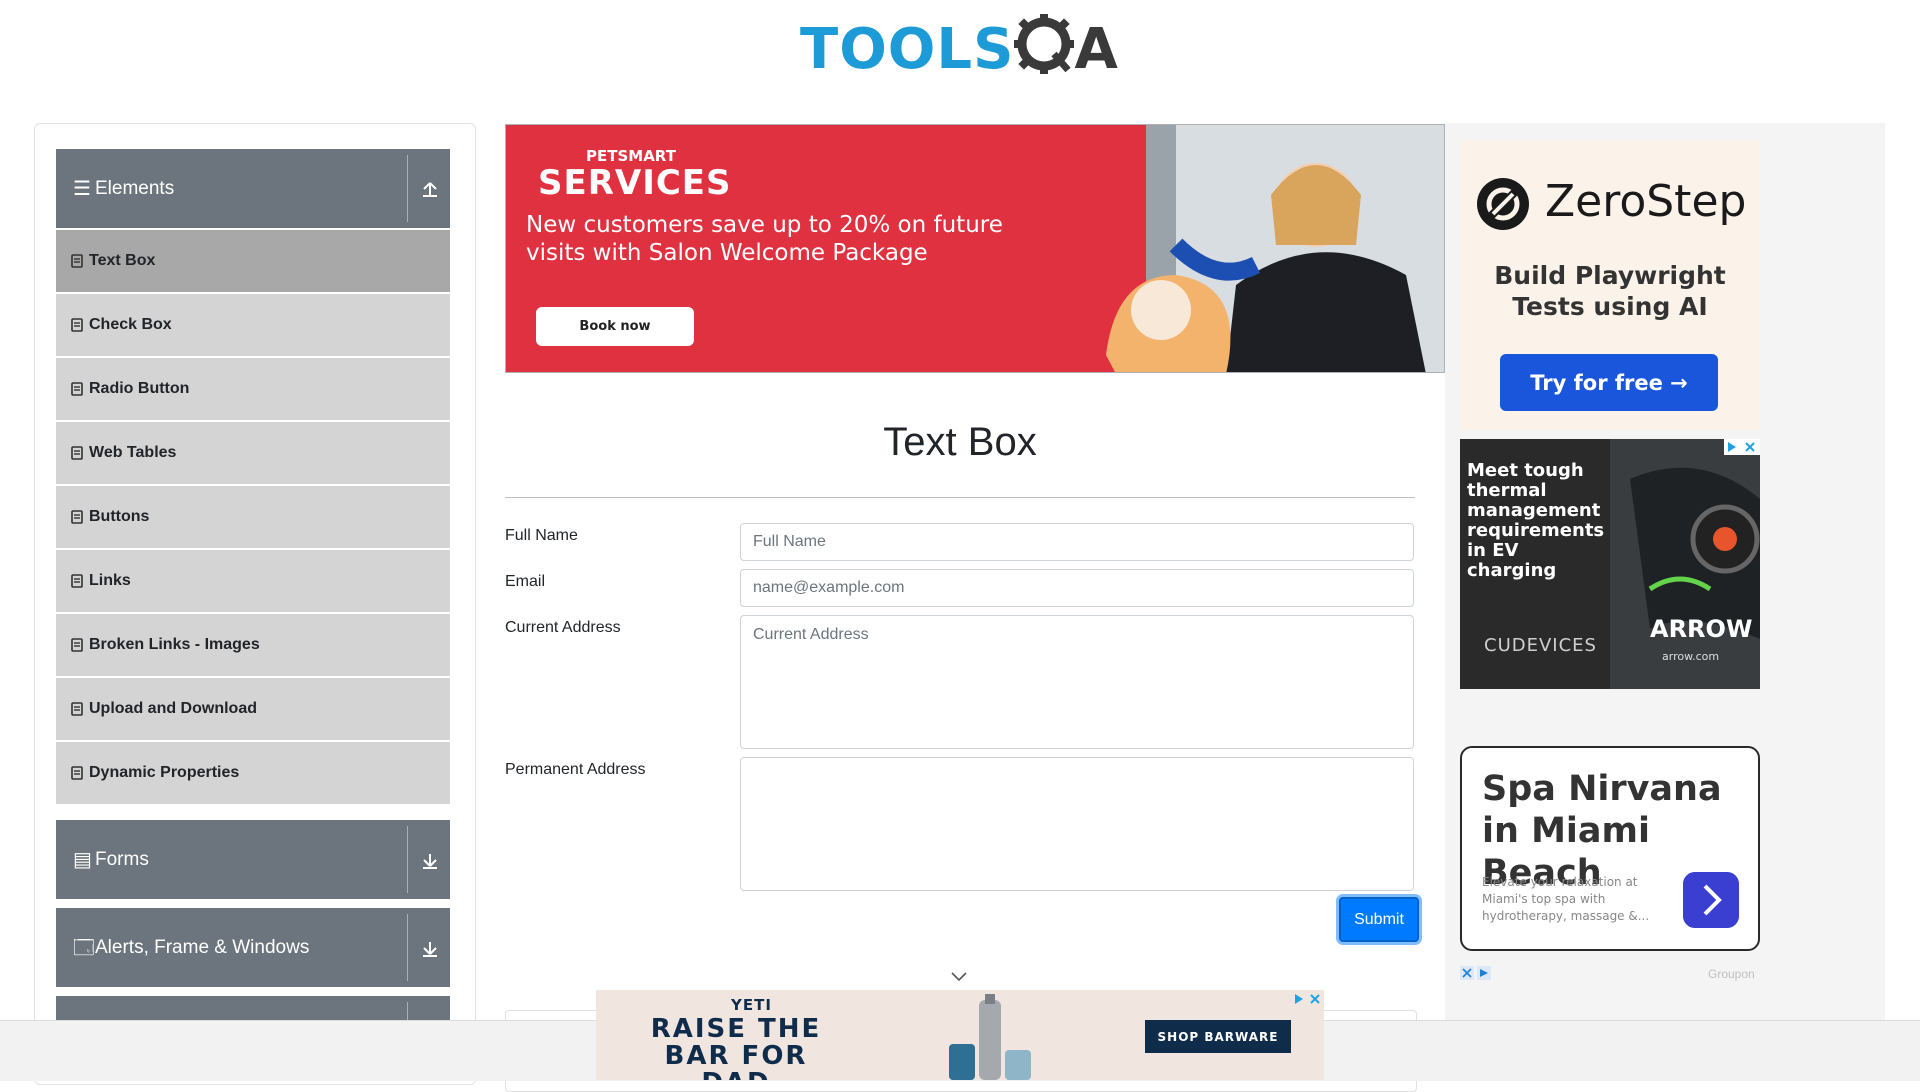  I want to click on sidebar-item-web-tables: Web Tables, so click(253, 453).